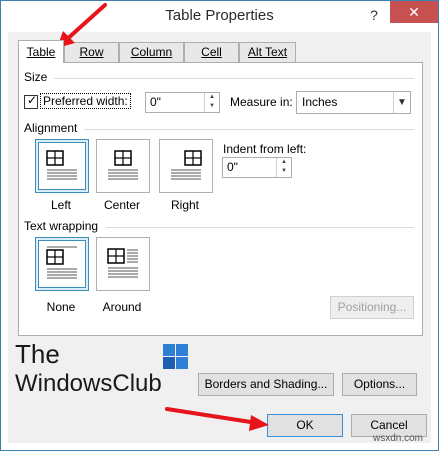 The height and width of the screenshot is (451, 439). I want to click on watermark-line-1: The, so click(37, 354).